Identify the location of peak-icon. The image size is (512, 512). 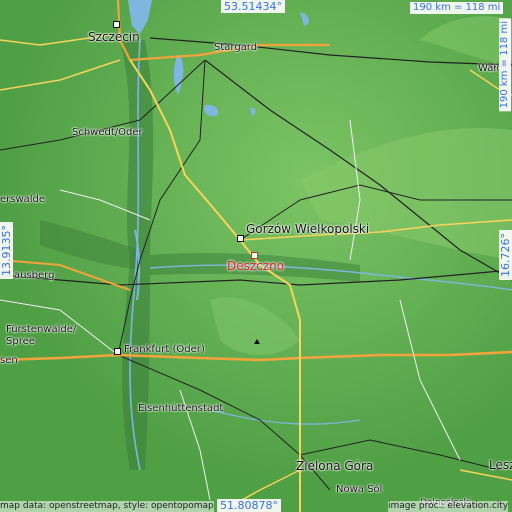
(257, 341).